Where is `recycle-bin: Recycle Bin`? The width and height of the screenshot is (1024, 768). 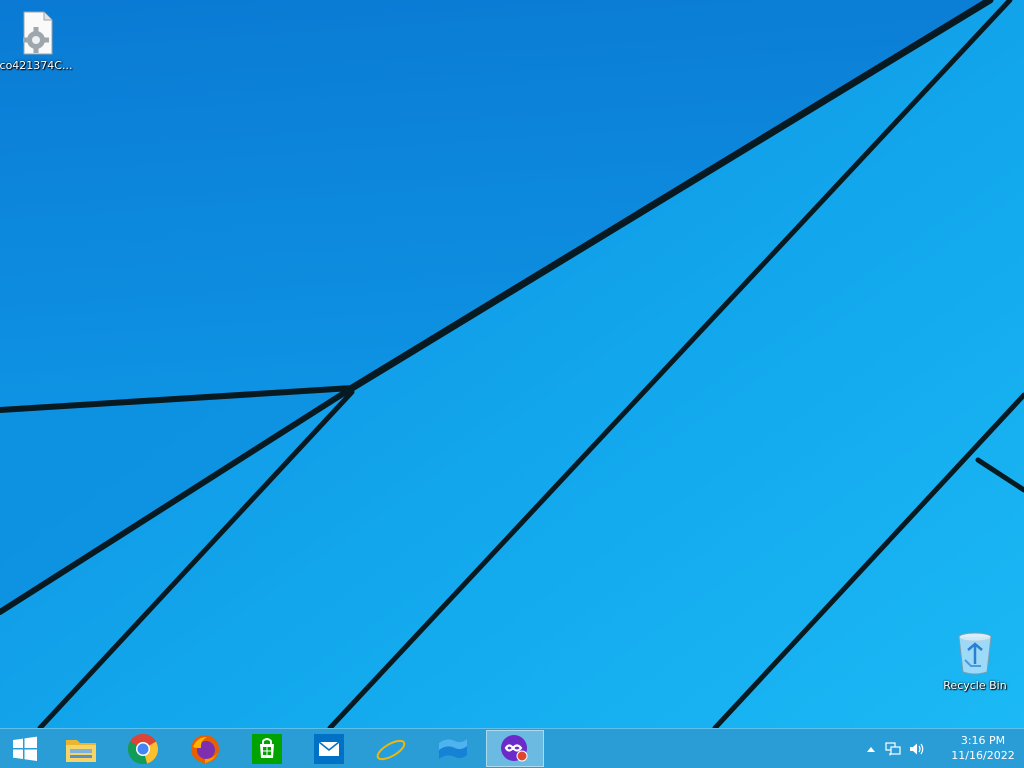 recycle-bin: Recycle Bin is located at coordinates (975, 661).